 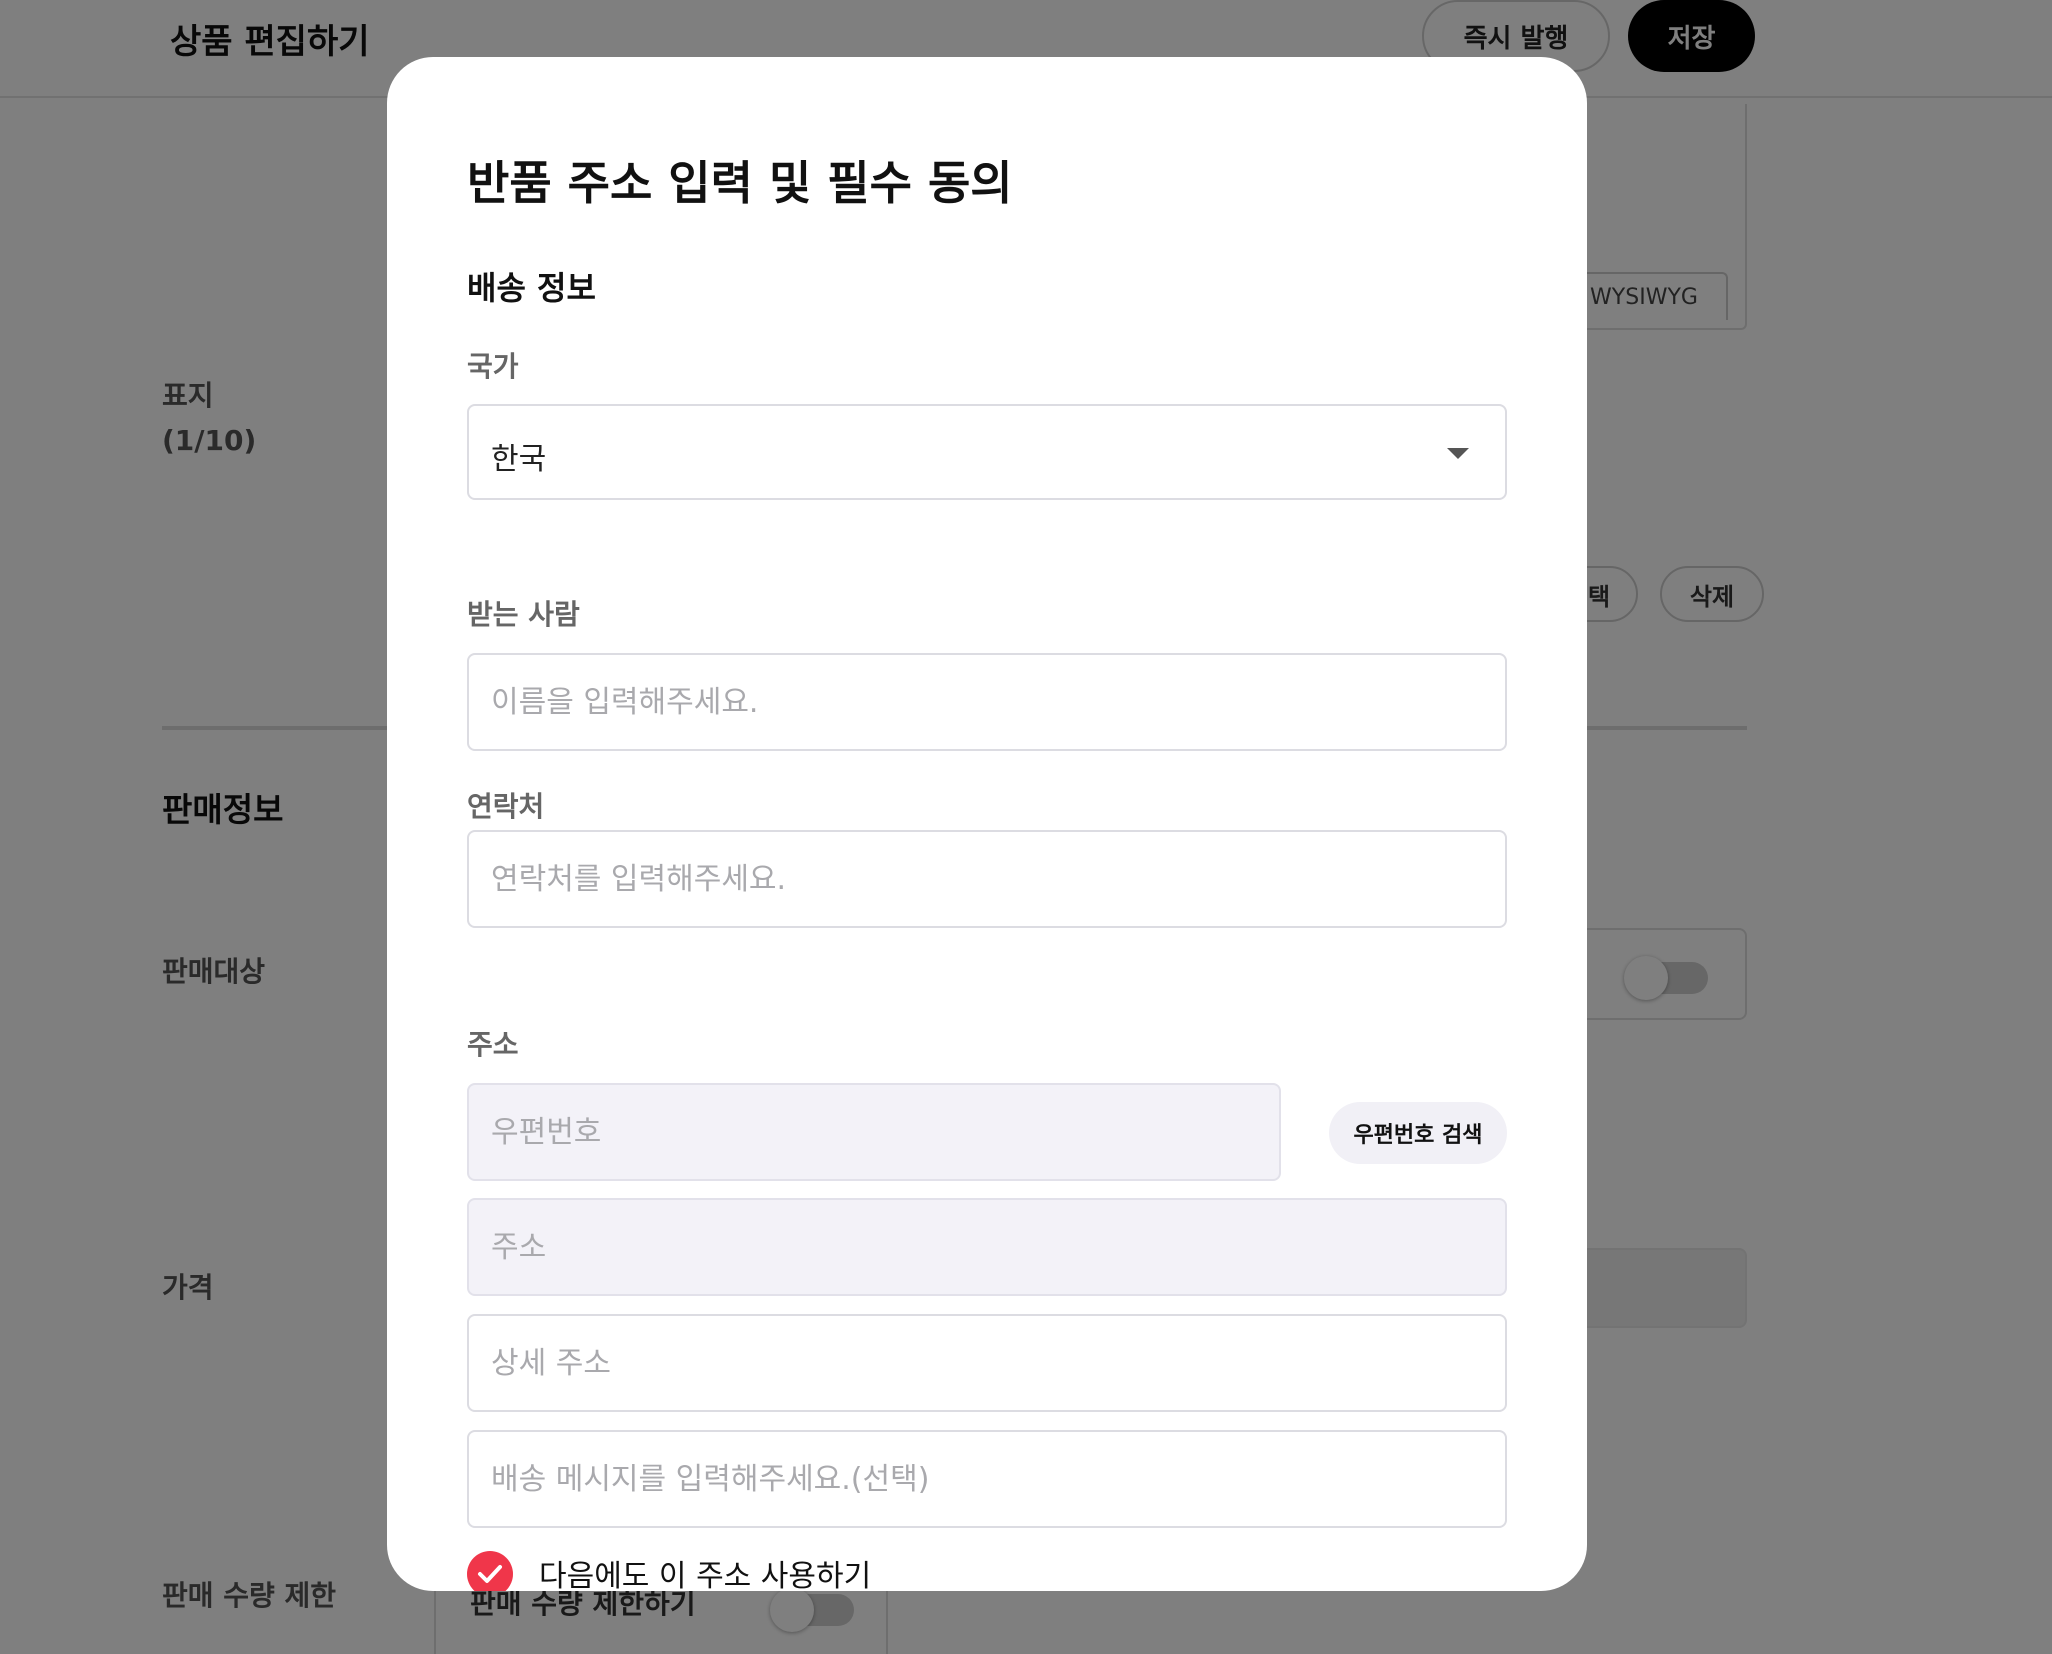 I want to click on shipping-info-title: 배송 정보, so click(x=531, y=288).